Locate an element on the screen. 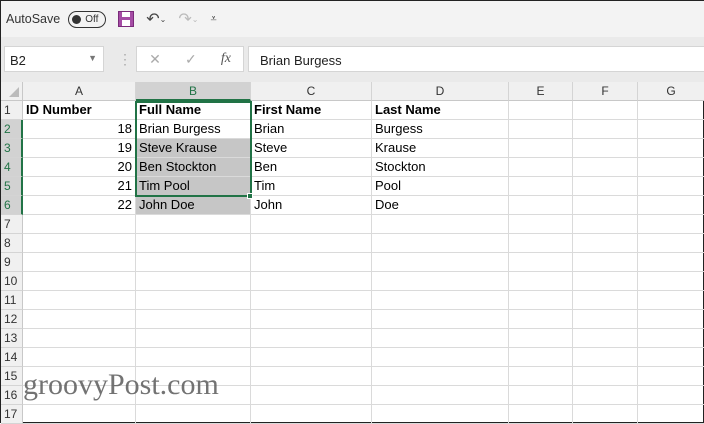 This screenshot has width=704, height=424. cell-B8 is located at coordinates (193, 243).